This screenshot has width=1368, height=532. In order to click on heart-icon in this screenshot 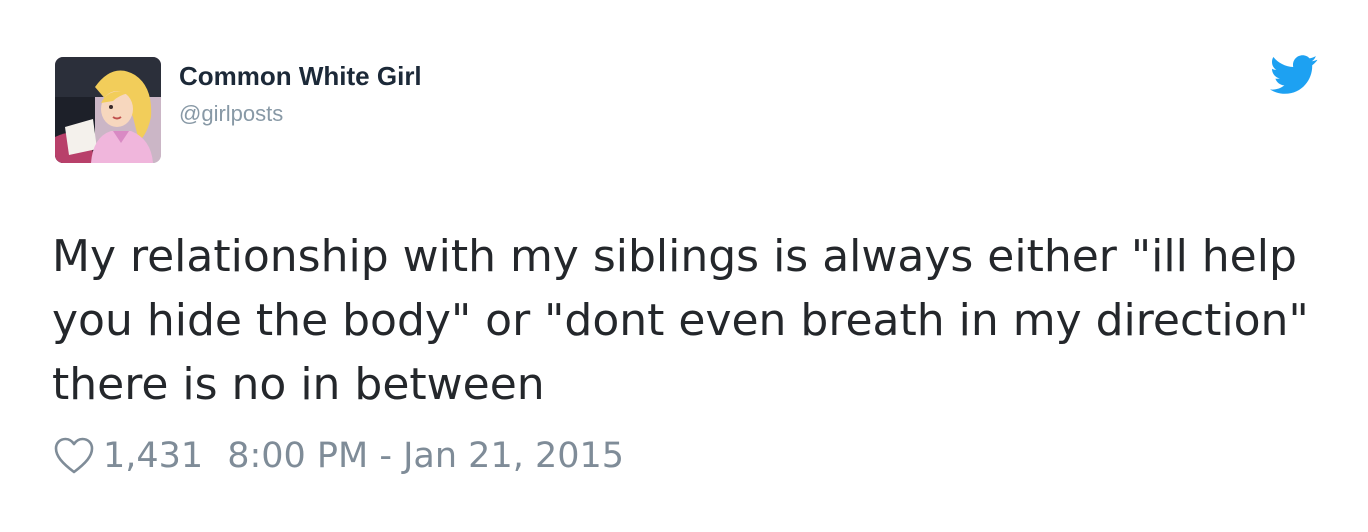, I will do `click(74, 456)`.